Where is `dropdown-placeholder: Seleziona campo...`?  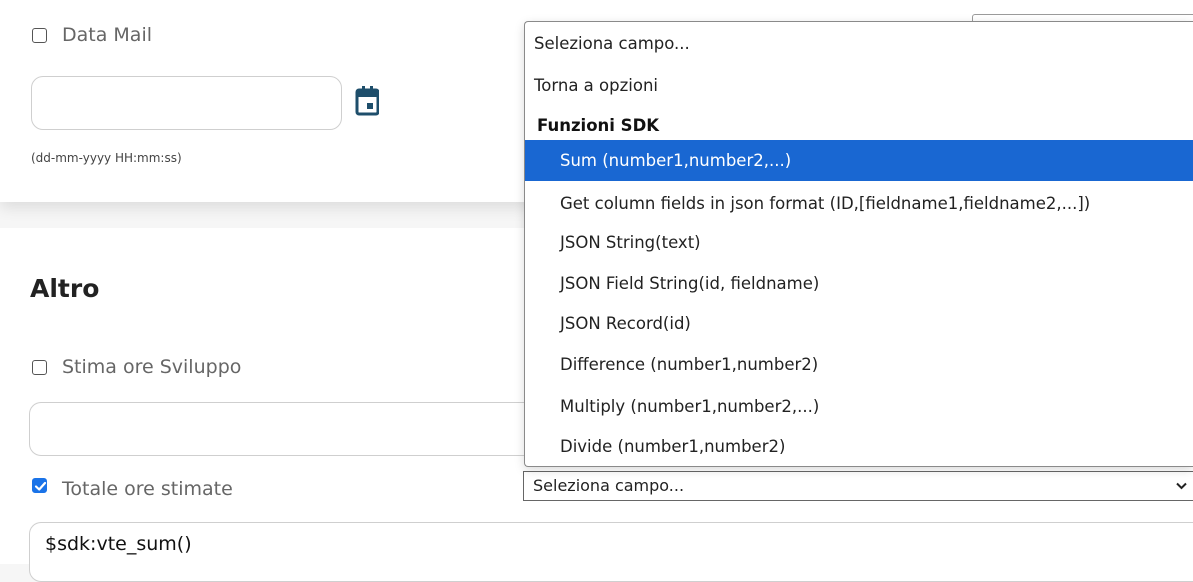 dropdown-placeholder: Seleziona campo... is located at coordinates (859, 44).